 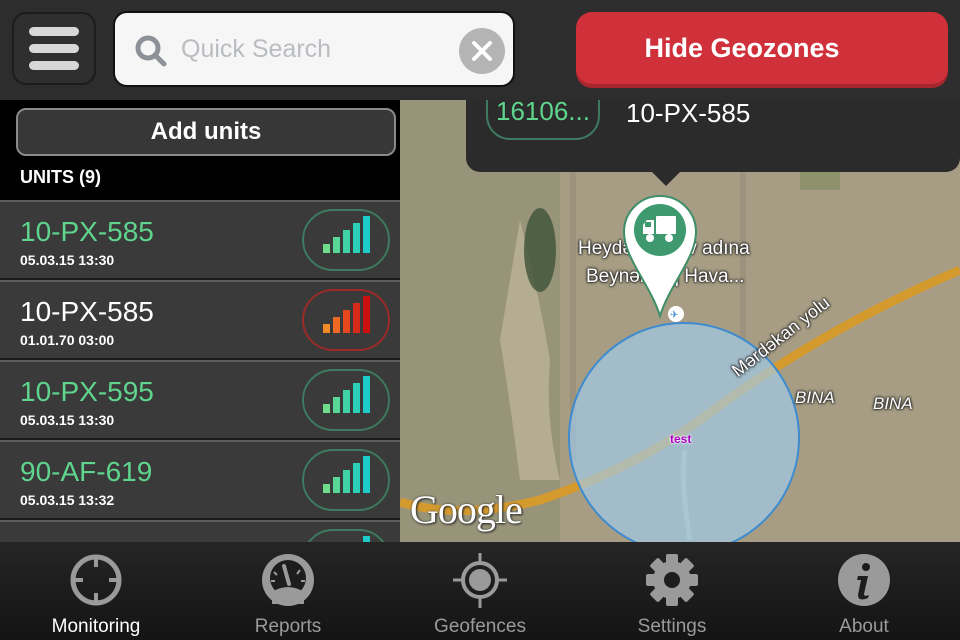 I want to click on tab-reports: Reports, so click(x=288, y=591).